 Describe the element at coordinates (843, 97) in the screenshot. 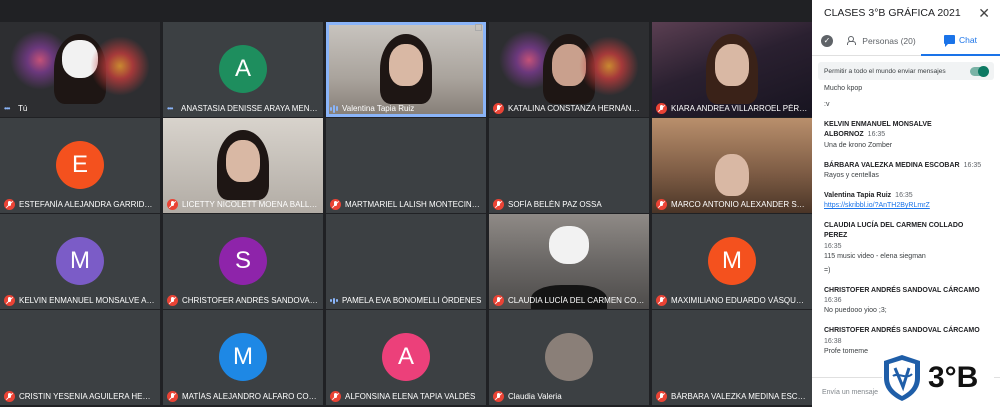

I see `chat-message: Mucho kpop :v` at that location.